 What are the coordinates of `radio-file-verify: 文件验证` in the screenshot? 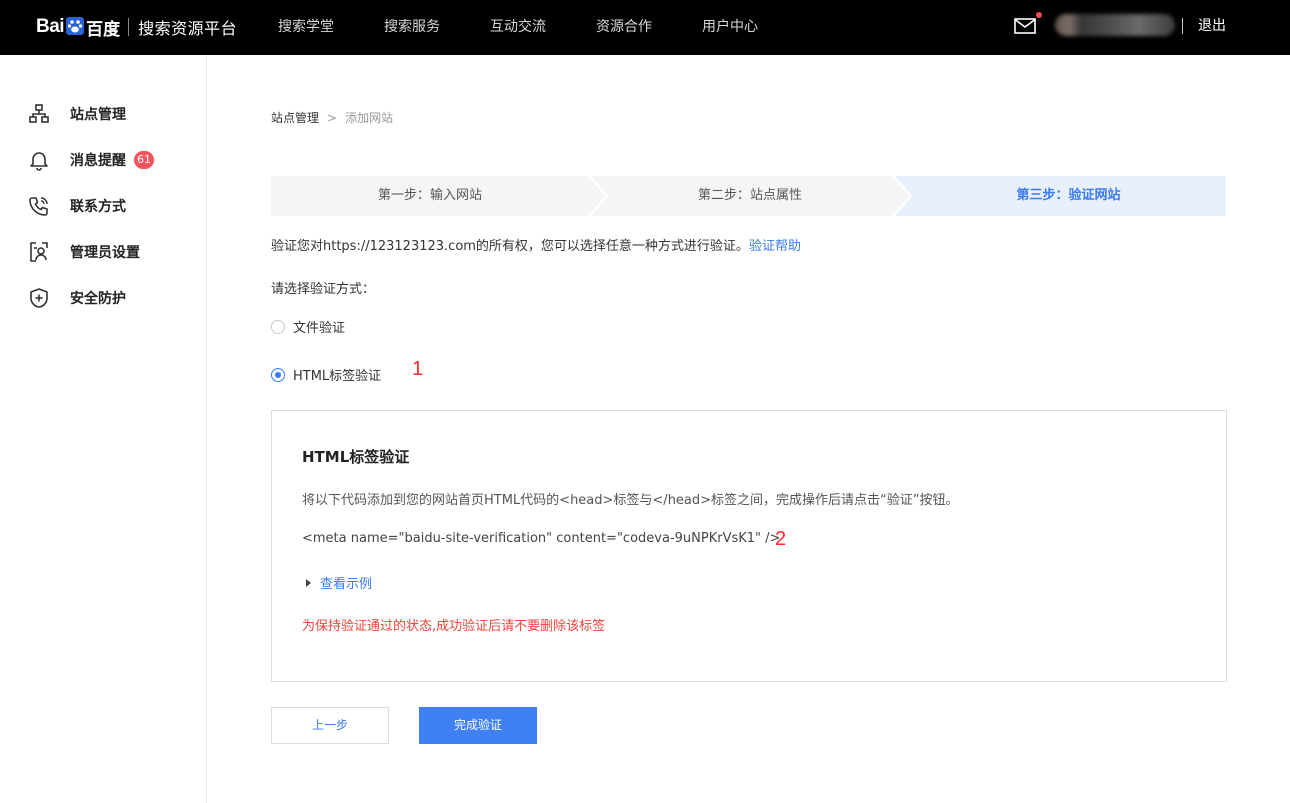 It's located at (308, 326).